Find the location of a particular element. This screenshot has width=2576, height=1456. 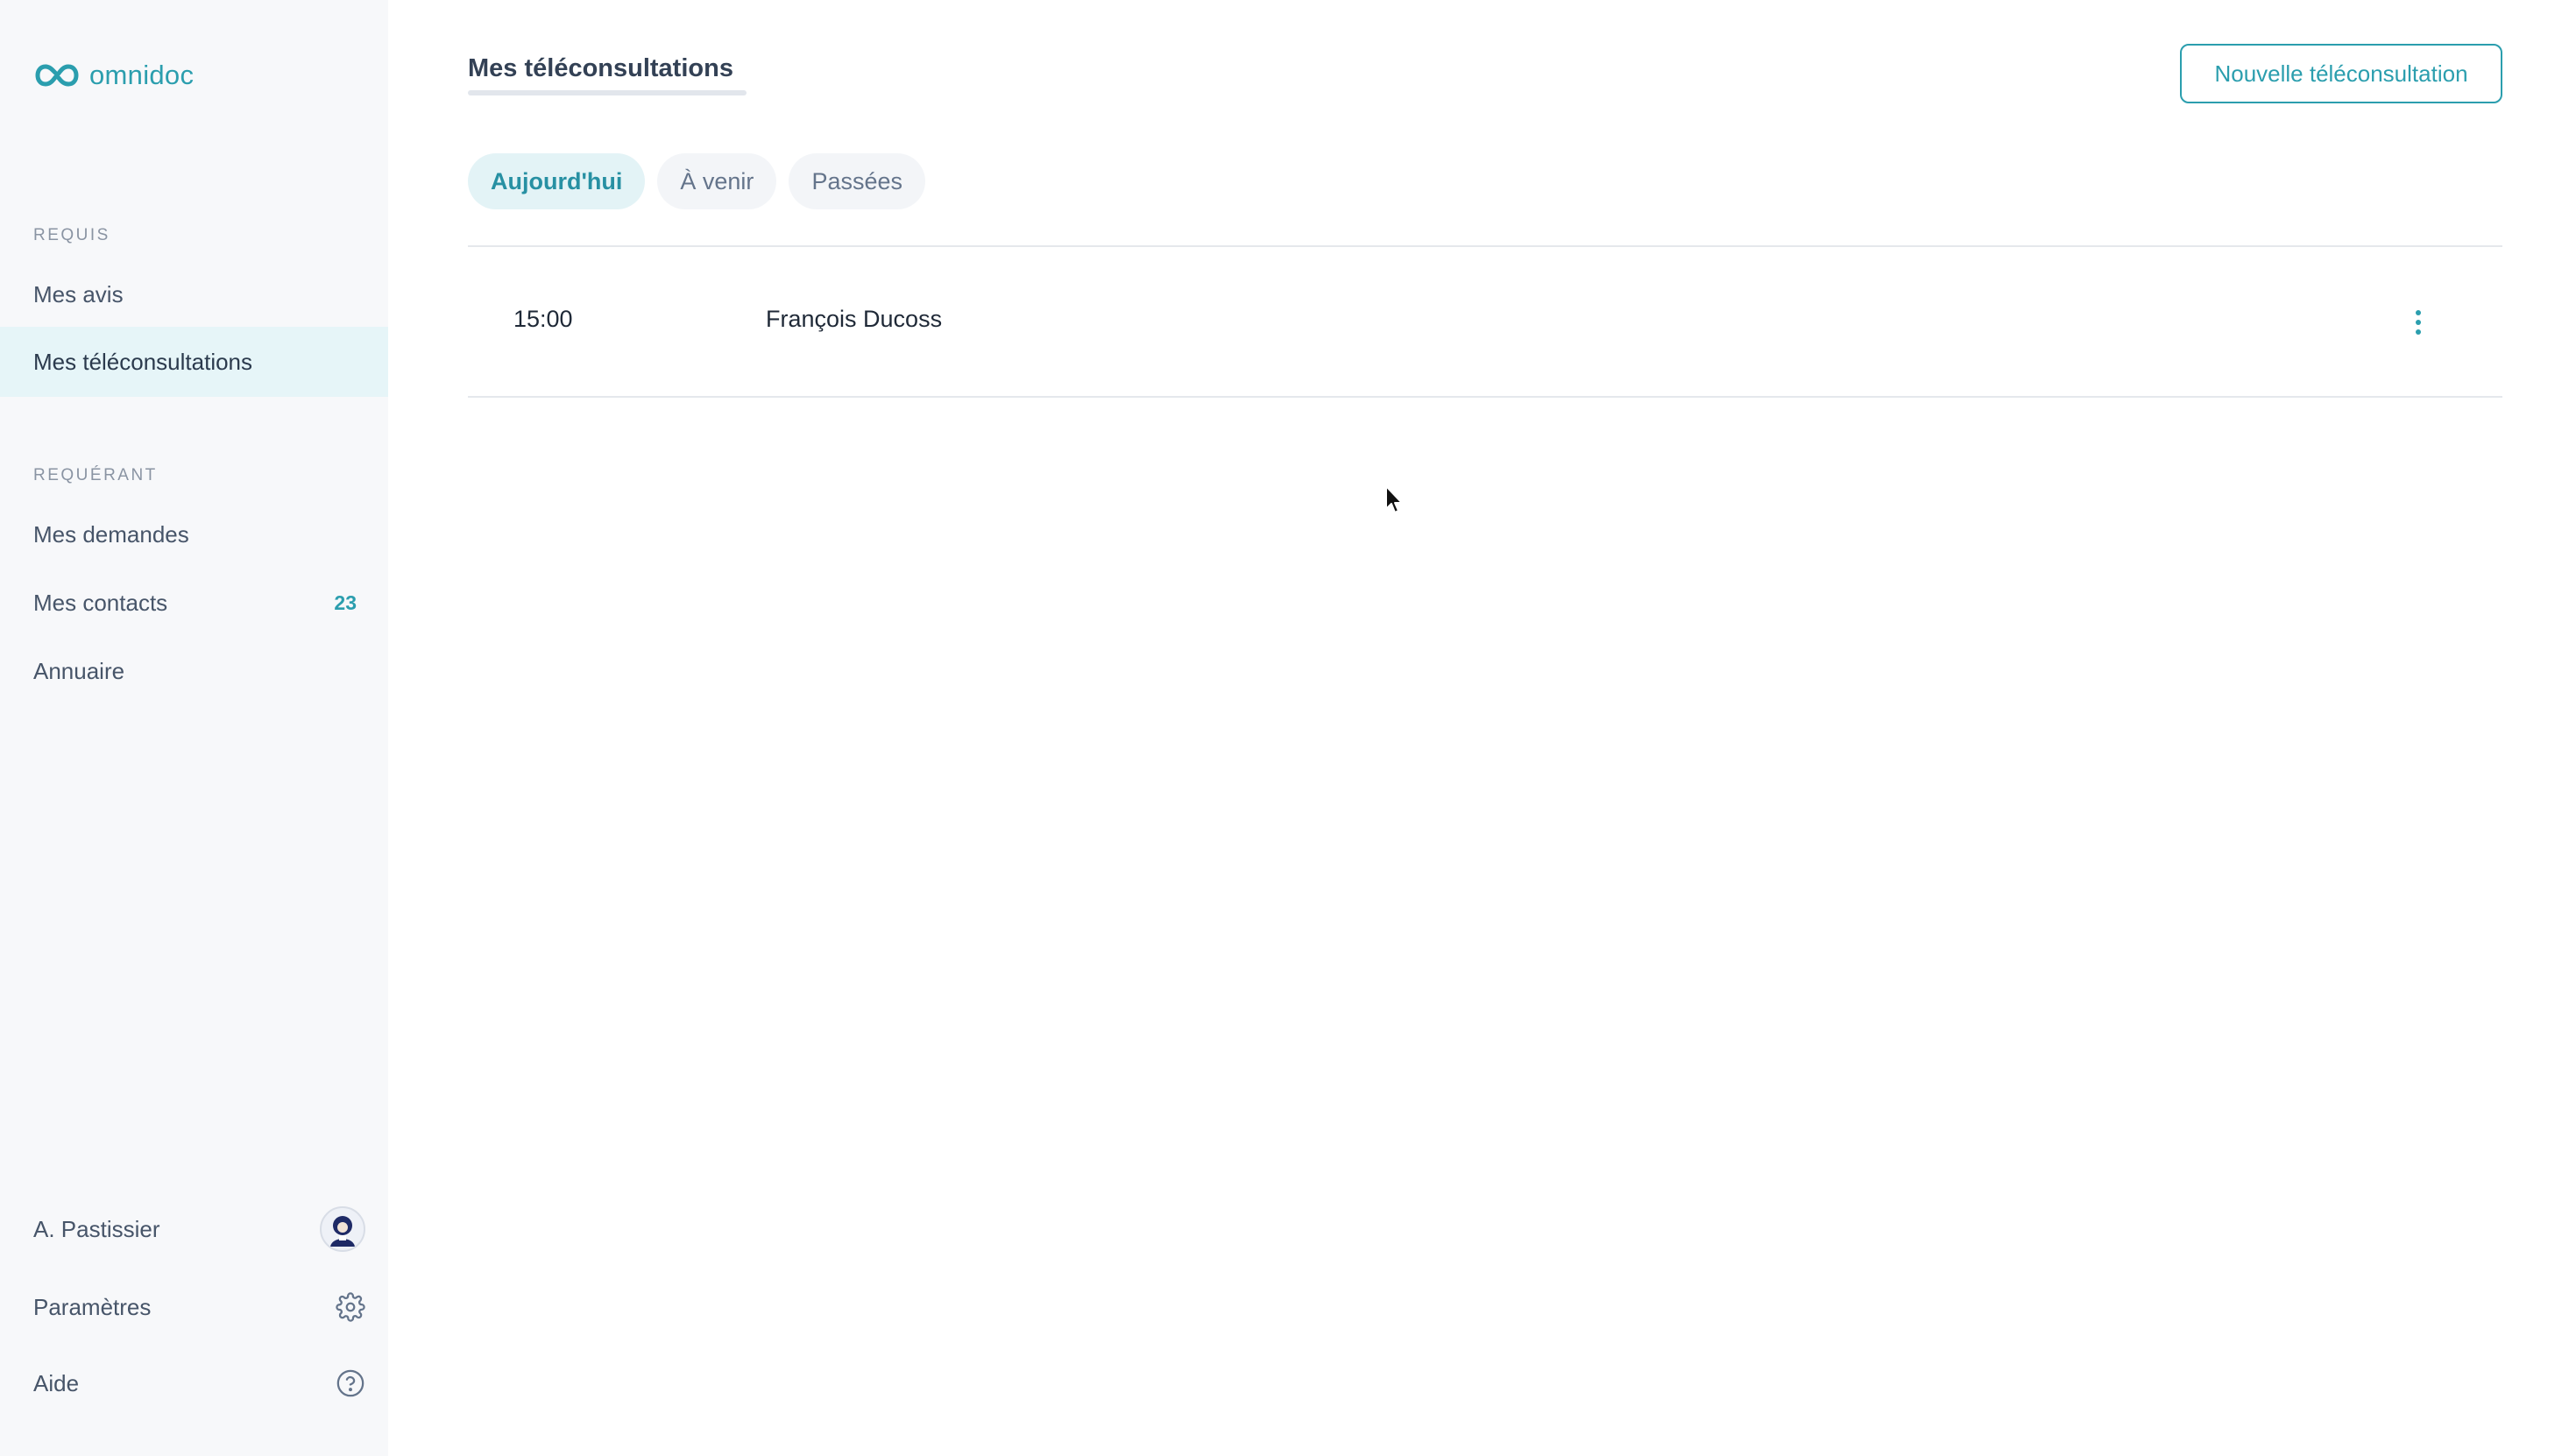

contacts-count-badge: 23 is located at coordinates (345, 602).